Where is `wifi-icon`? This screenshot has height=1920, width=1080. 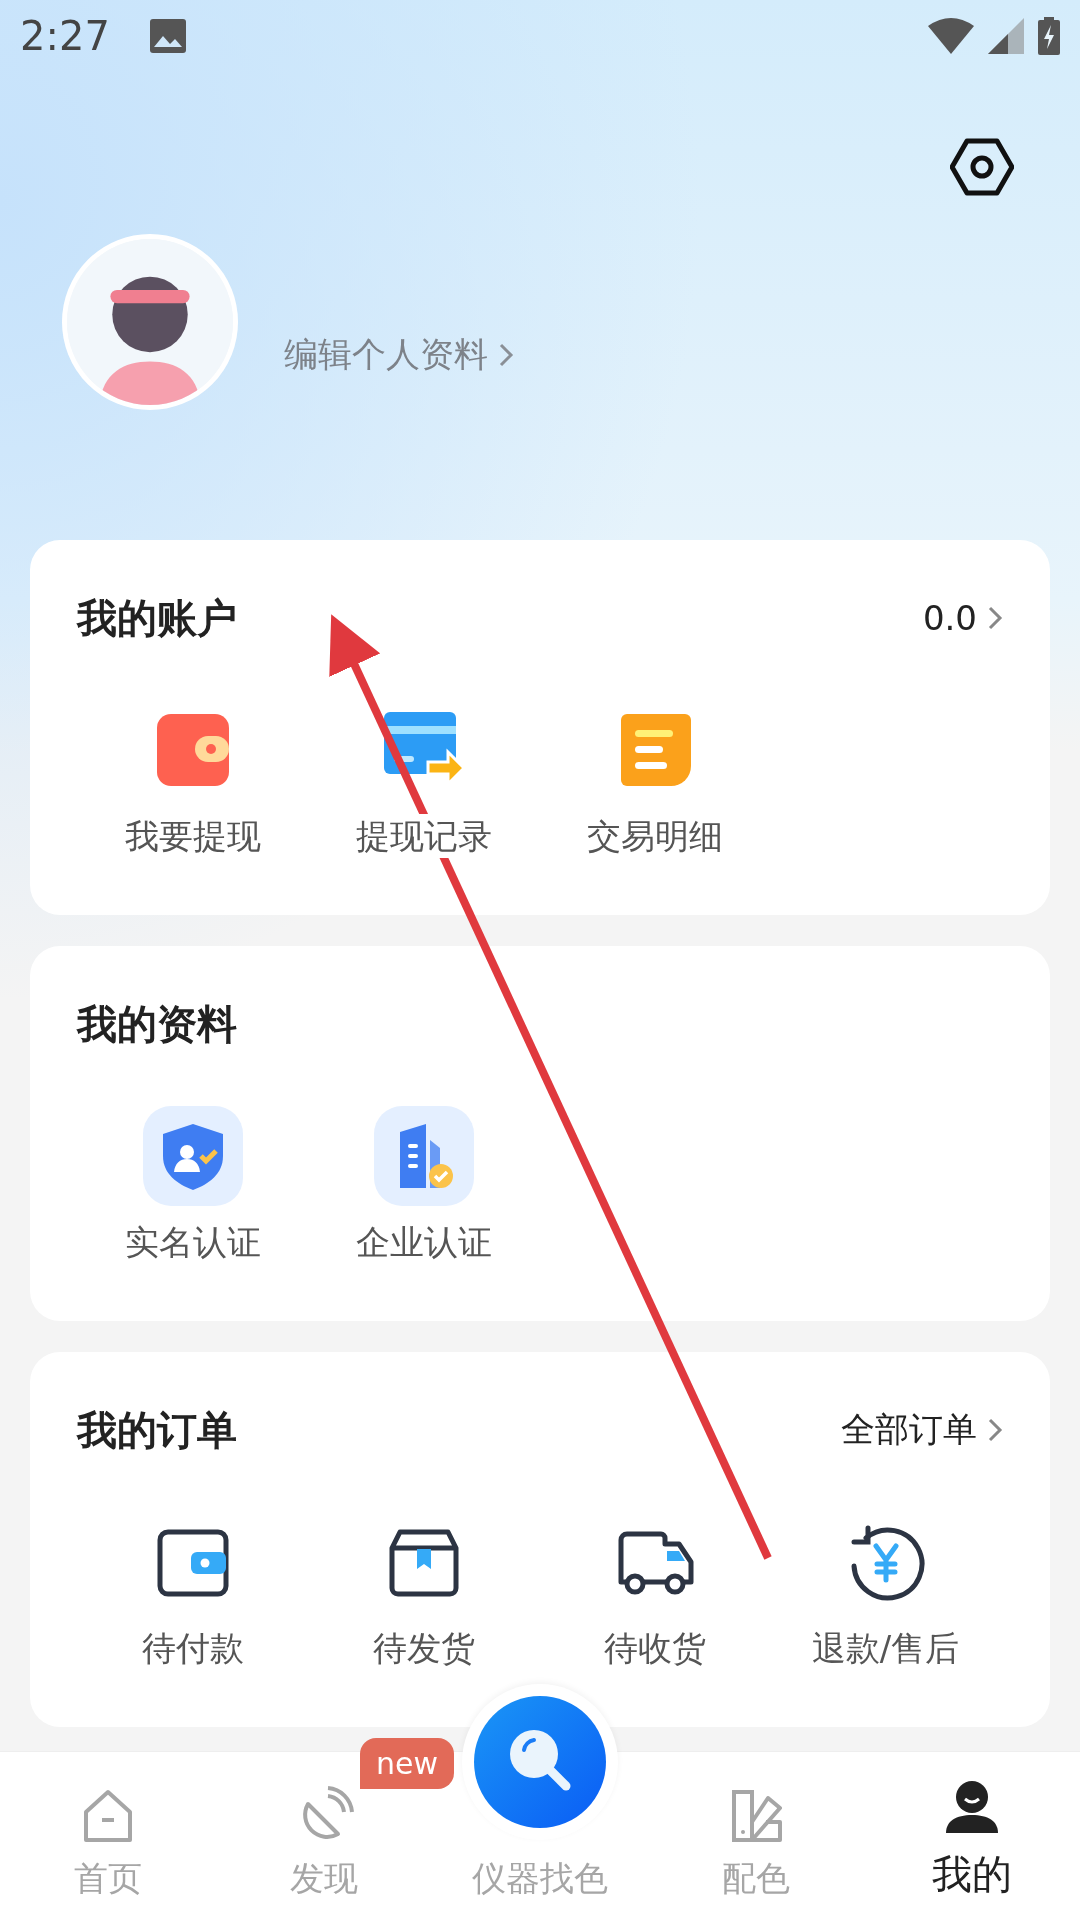 wifi-icon is located at coordinates (951, 36).